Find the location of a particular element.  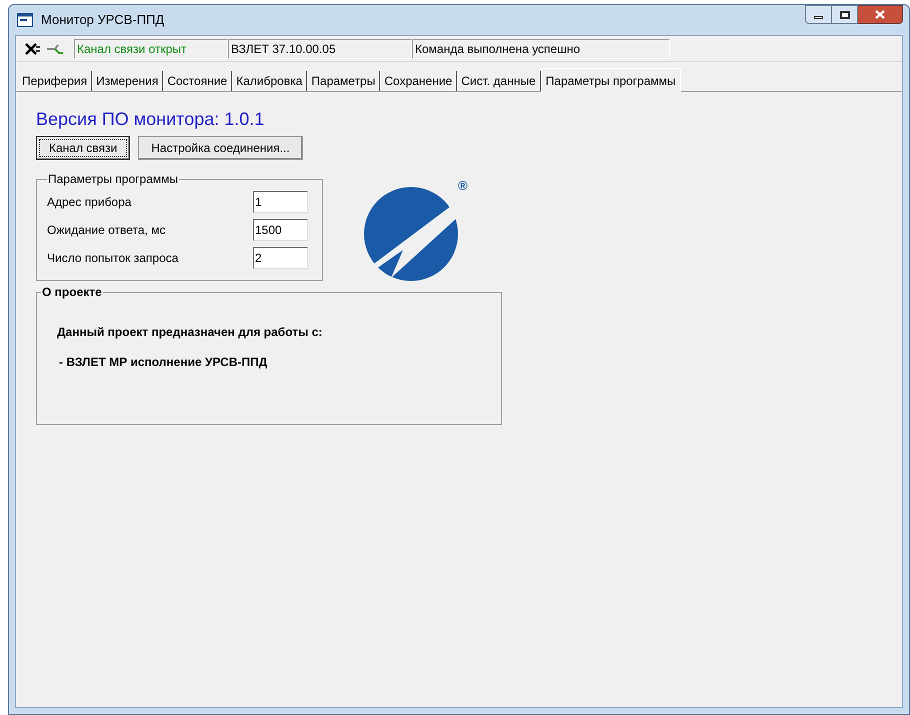

field-label: Ожидание ответа, мс is located at coordinates (106, 230).